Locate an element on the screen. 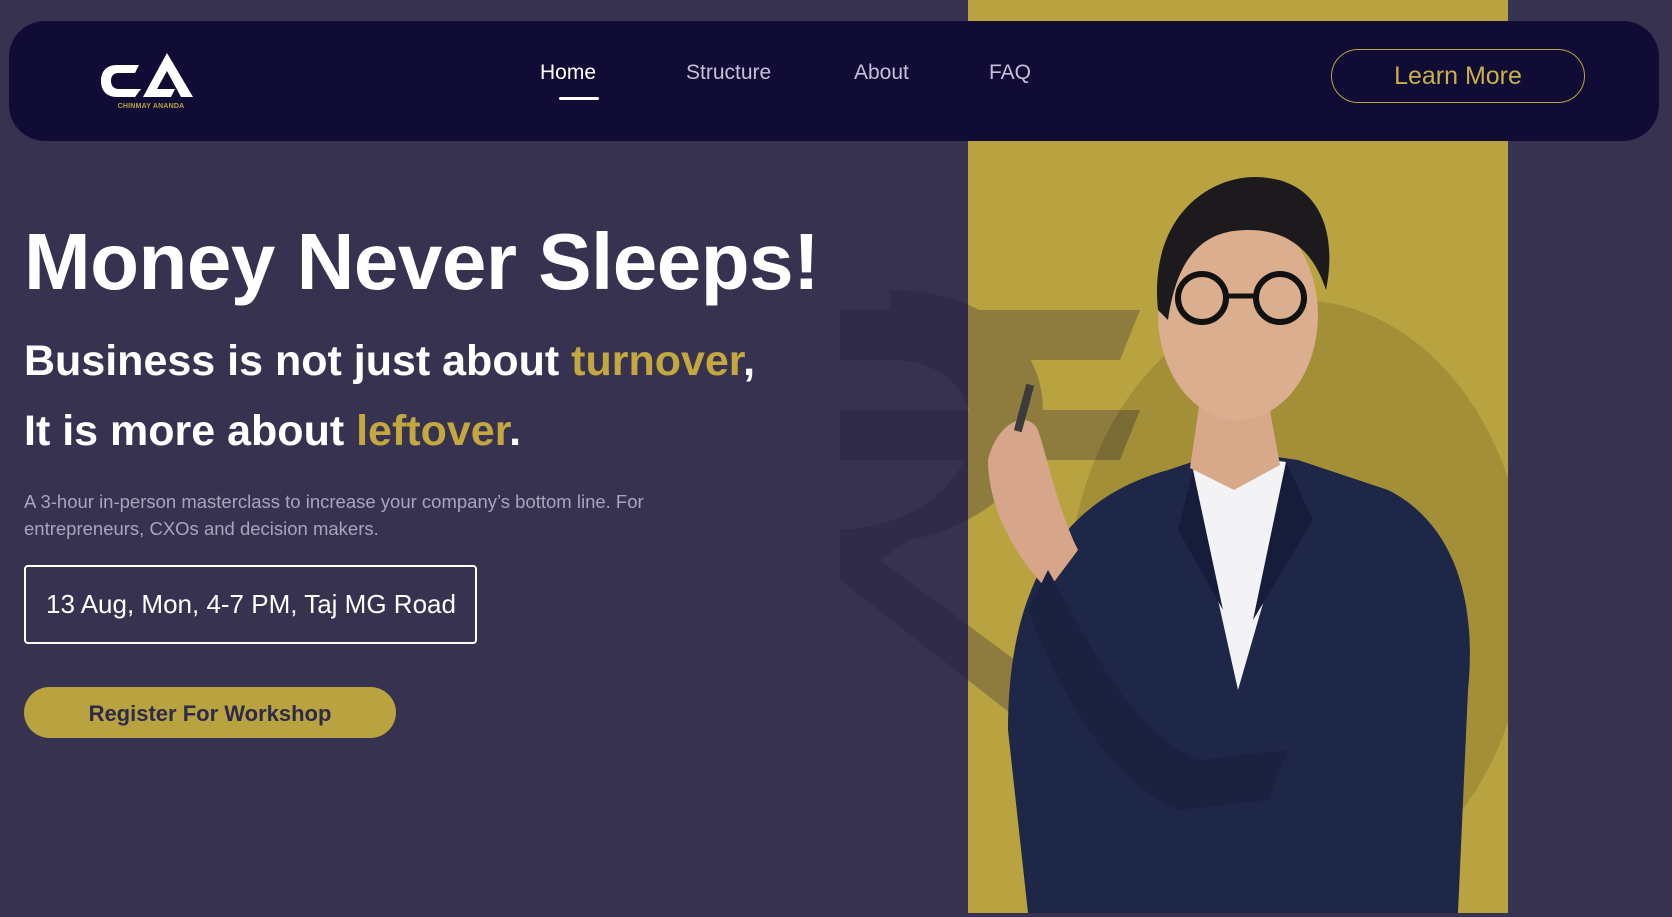  subline-2-suffix: . is located at coordinates (515, 431).